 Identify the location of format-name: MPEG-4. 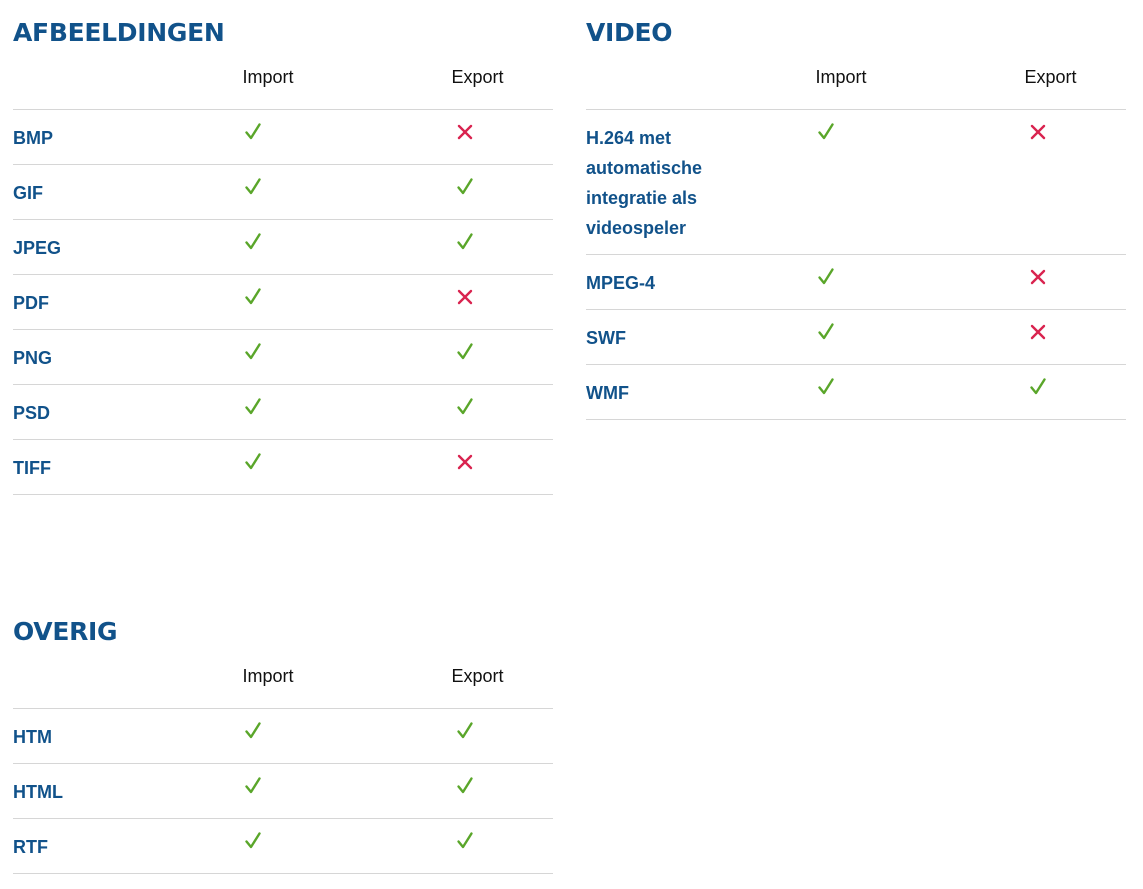
(621, 283).